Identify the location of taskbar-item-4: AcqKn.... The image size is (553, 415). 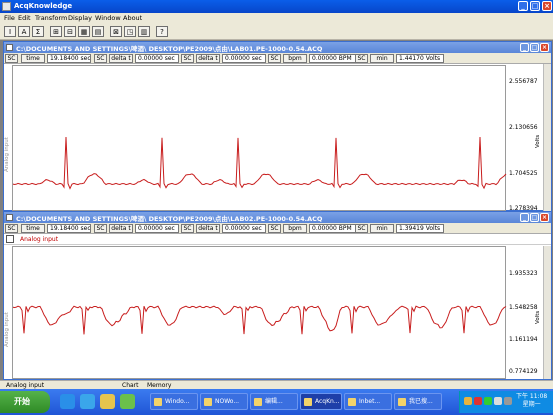
(321, 401).